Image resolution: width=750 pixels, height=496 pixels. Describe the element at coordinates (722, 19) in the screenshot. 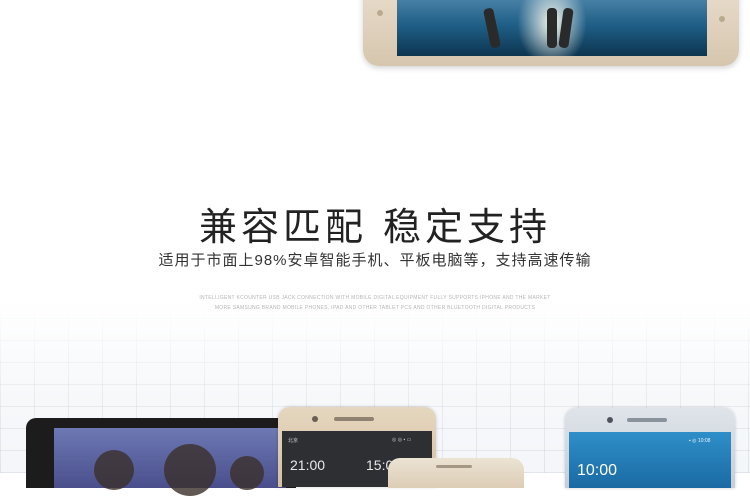

I see `phone-button-dot` at that location.